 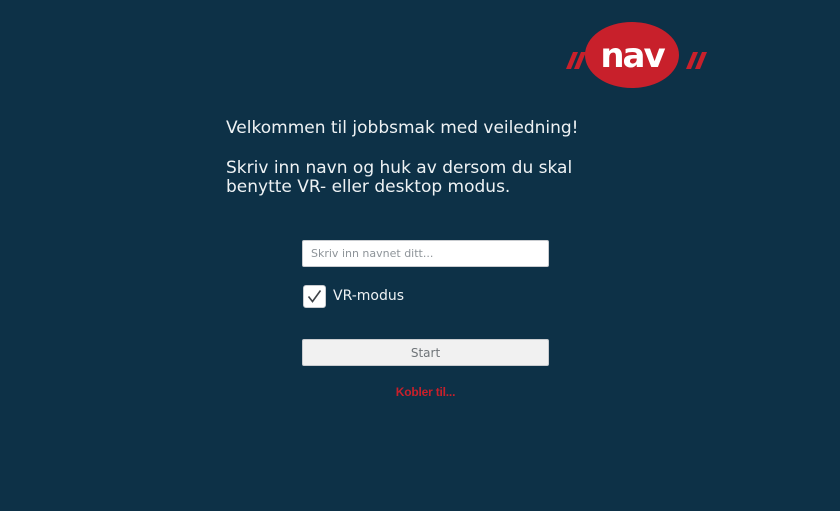 What do you see at coordinates (632, 56) in the screenshot?
I see `svg-text: nav` at bounding box center [632, 56].